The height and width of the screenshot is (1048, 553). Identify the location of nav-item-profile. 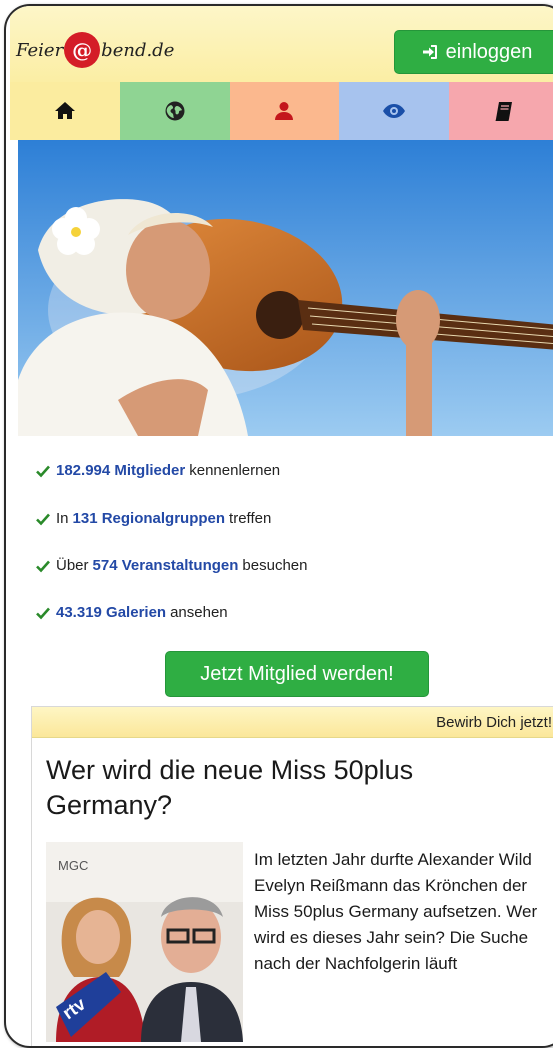
(284, 111).